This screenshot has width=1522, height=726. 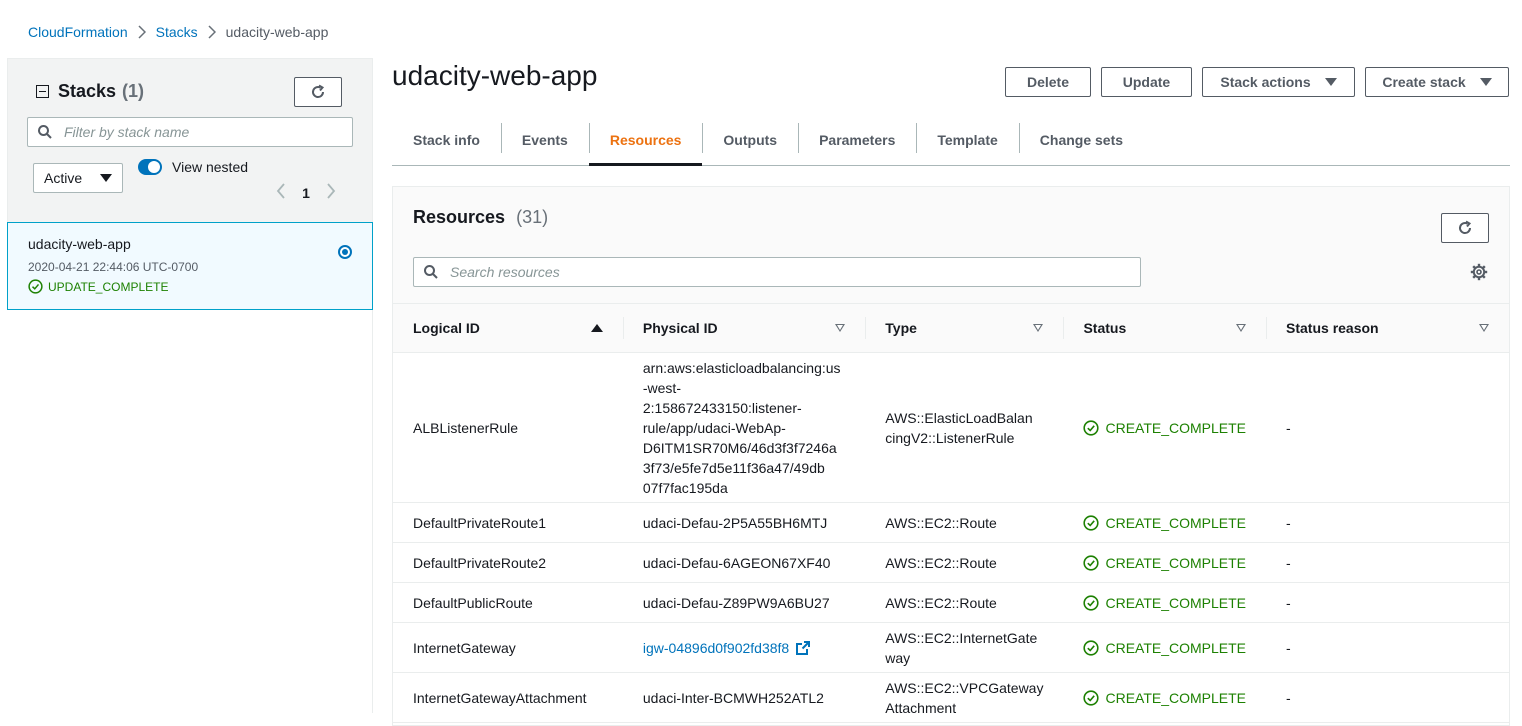 What do you see at coordinates (78, 178) in the screenshot?
I see `status-filter-select: Active` at bounding box center [78, 178].